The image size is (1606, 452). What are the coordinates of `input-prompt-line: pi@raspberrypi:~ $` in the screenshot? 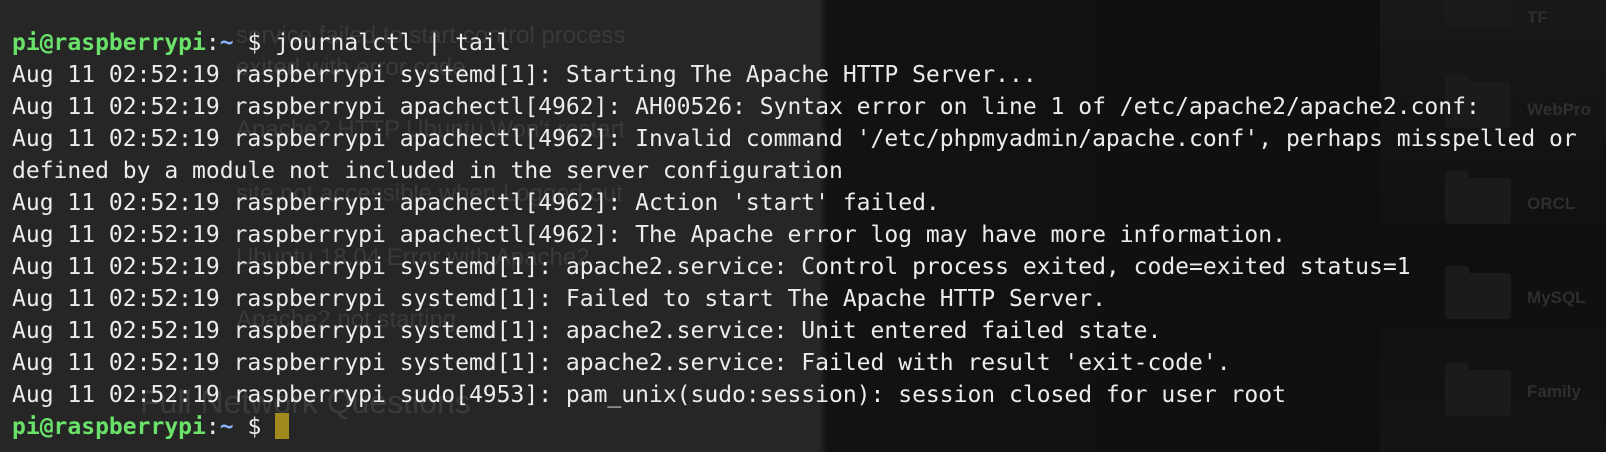 It's located at (809, 427).